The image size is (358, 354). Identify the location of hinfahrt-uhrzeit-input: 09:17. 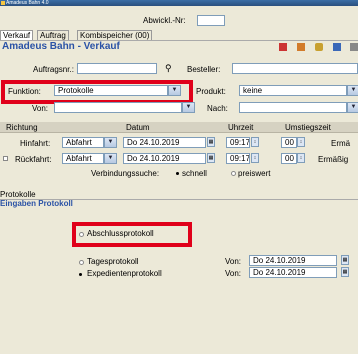
(238, 142).